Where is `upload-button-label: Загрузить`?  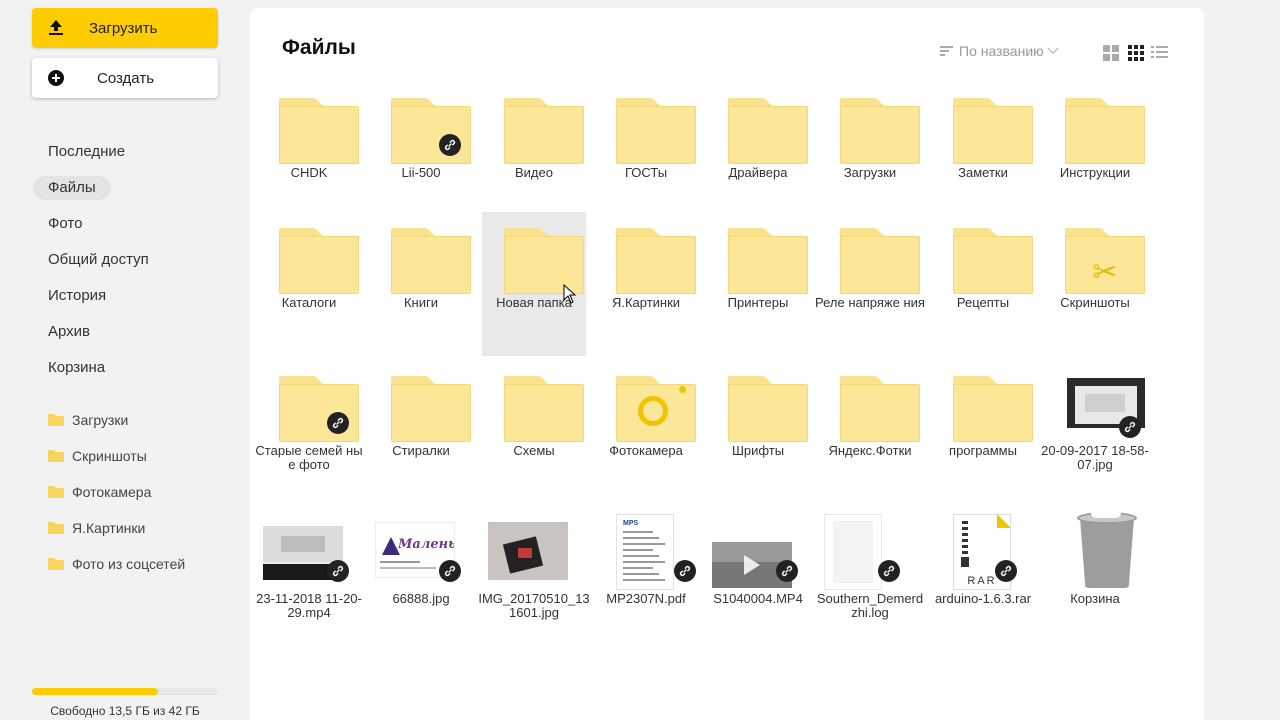 upload-button-label: Загрузить is located at coordinates (123, 28).